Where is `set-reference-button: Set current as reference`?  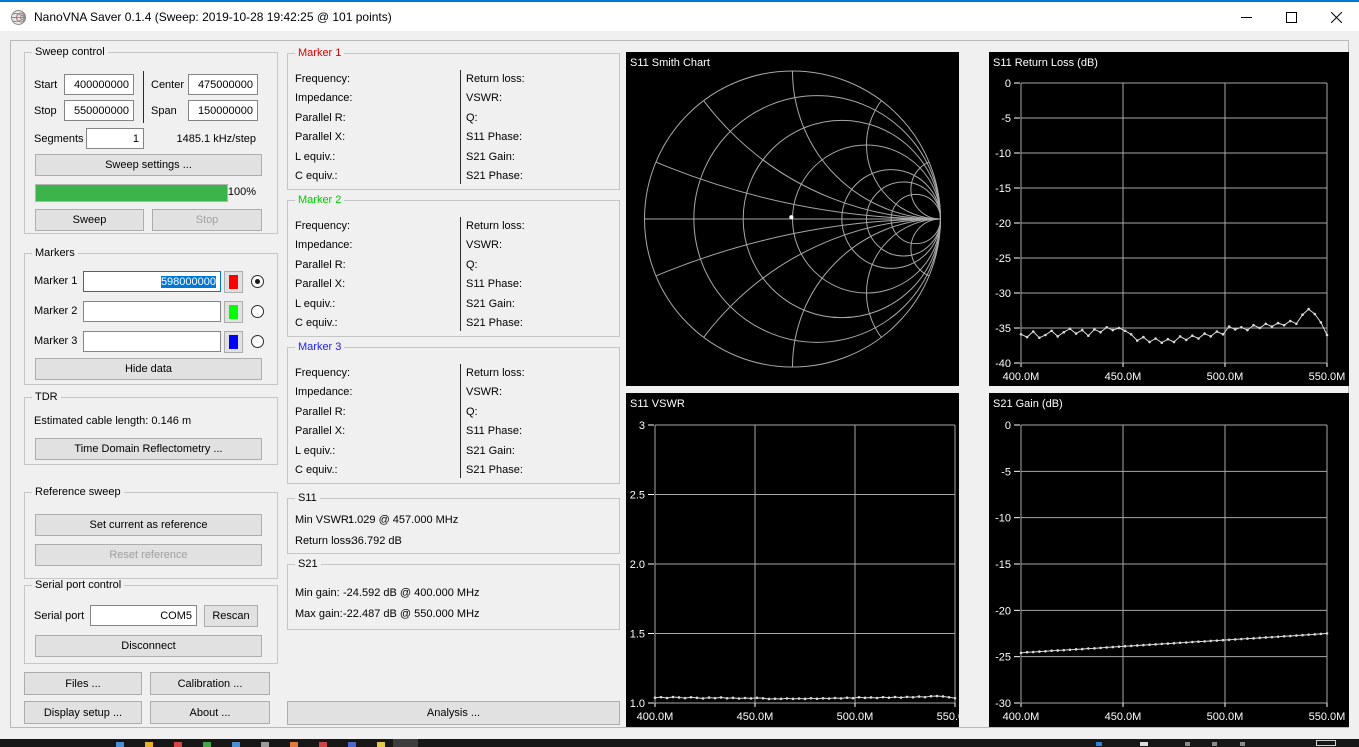
set-reference-button: Set current as reference is located at coordinates (148, 525).